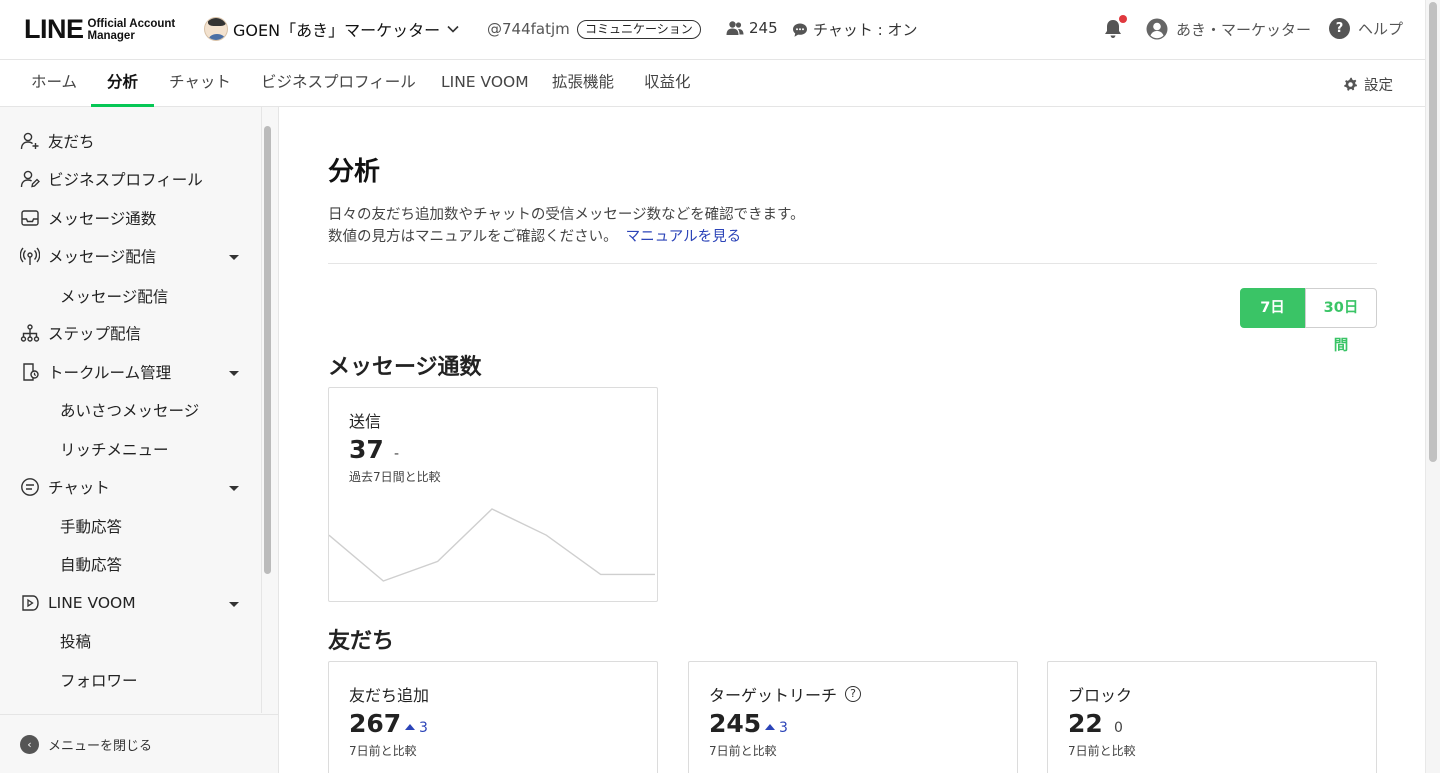  Describe the element at coordinates (354, 172) in the screenshot. I see `page-title: 分析` at that location.